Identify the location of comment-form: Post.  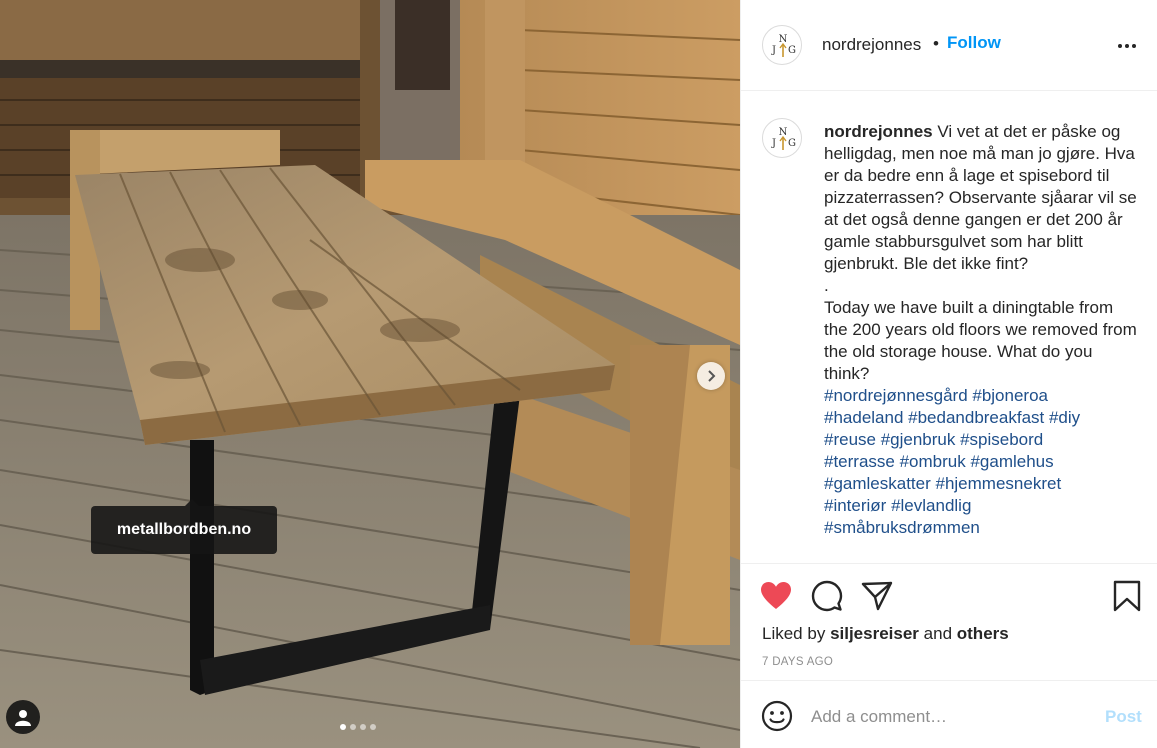
(949, 715).